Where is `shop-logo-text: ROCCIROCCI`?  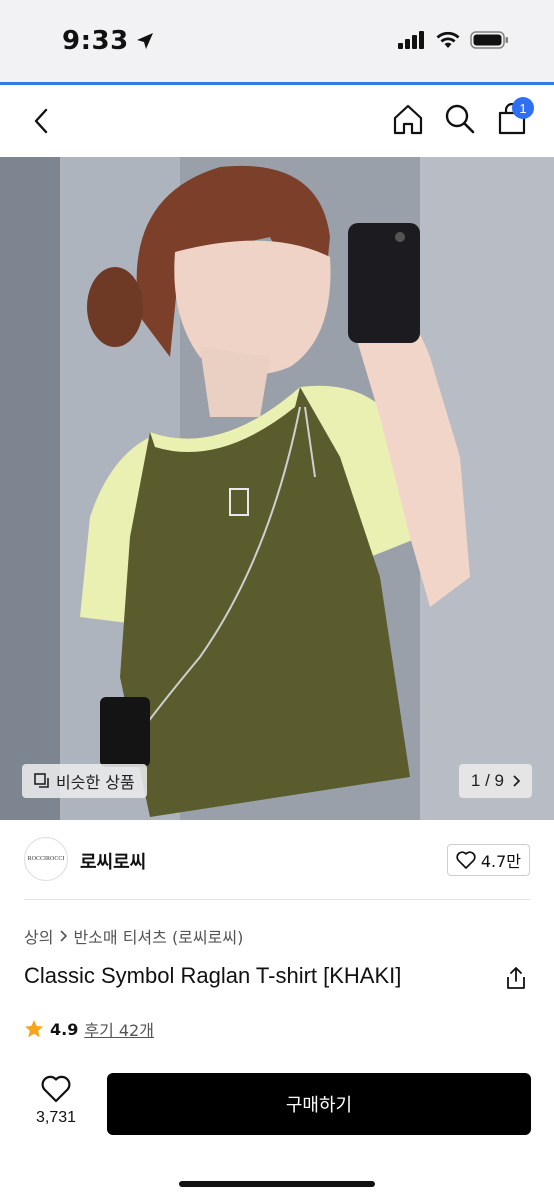
shop-logo-text: ROCCIROCCI is located at coordinates (46, 859).